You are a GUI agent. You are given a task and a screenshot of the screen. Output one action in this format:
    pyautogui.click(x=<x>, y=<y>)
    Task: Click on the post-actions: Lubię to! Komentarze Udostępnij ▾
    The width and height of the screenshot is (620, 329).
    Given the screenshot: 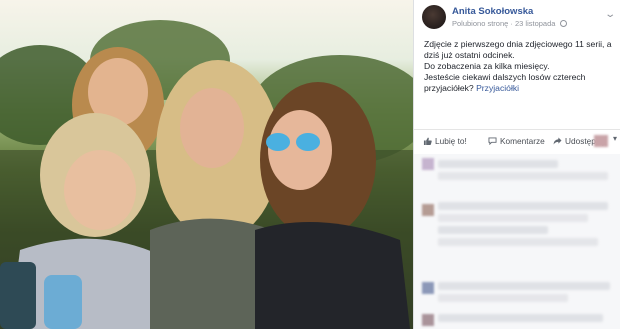 What is the action you would take?
    pyautogui.click(x=517, y=142)
    